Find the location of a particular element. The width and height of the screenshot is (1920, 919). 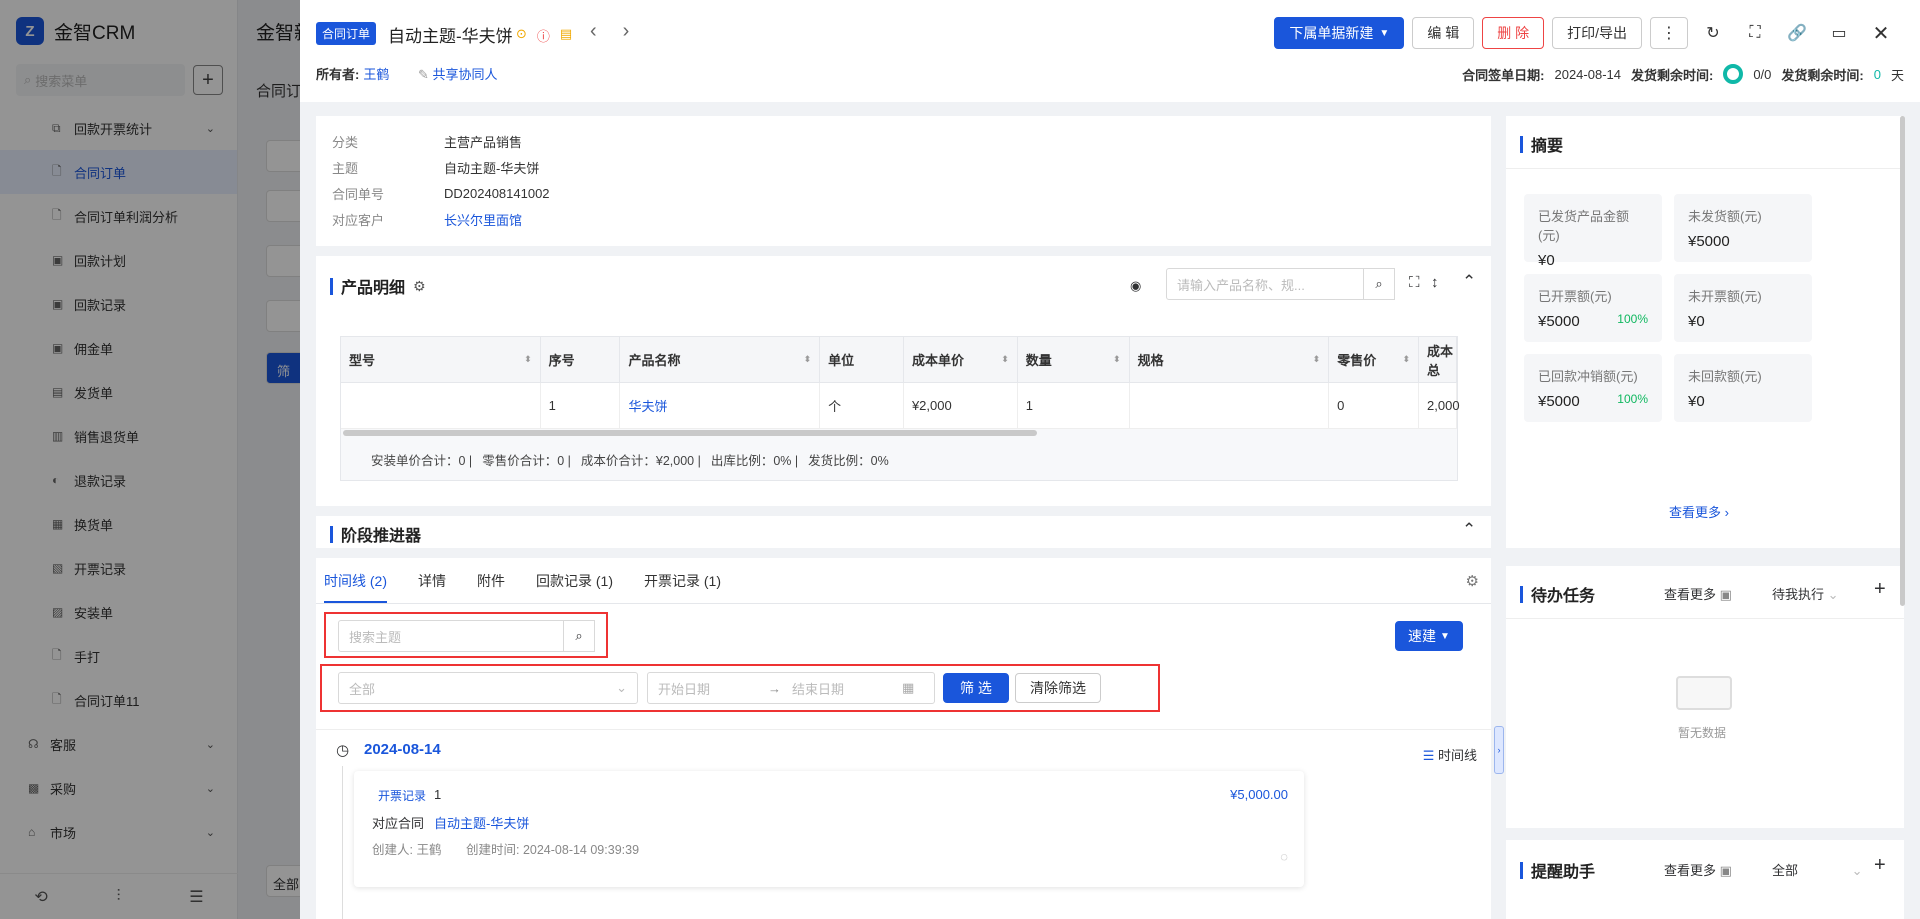

print-export-button: 打印/导出 is located at coordinates (1597, 33).